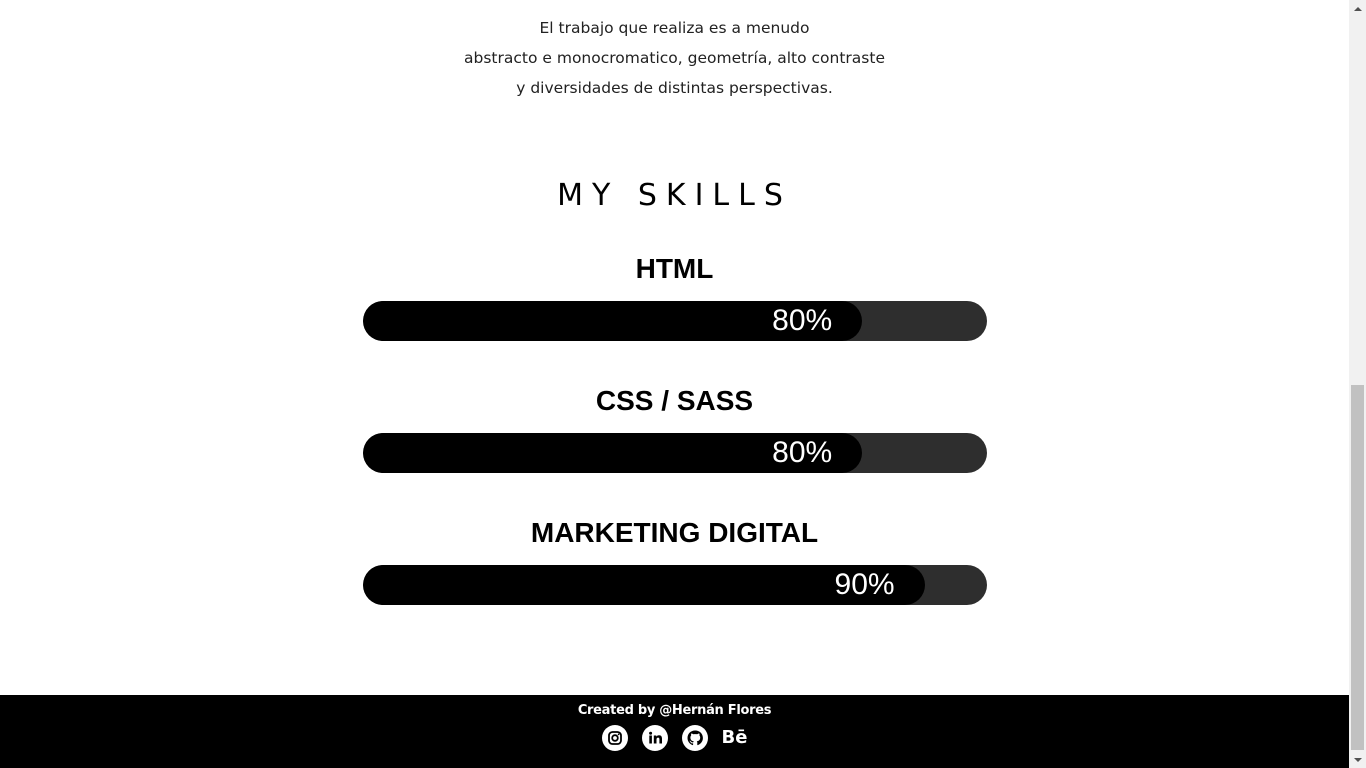  I want to click on skill-name-css-sass: CSS / SASS, so click(674, 400).